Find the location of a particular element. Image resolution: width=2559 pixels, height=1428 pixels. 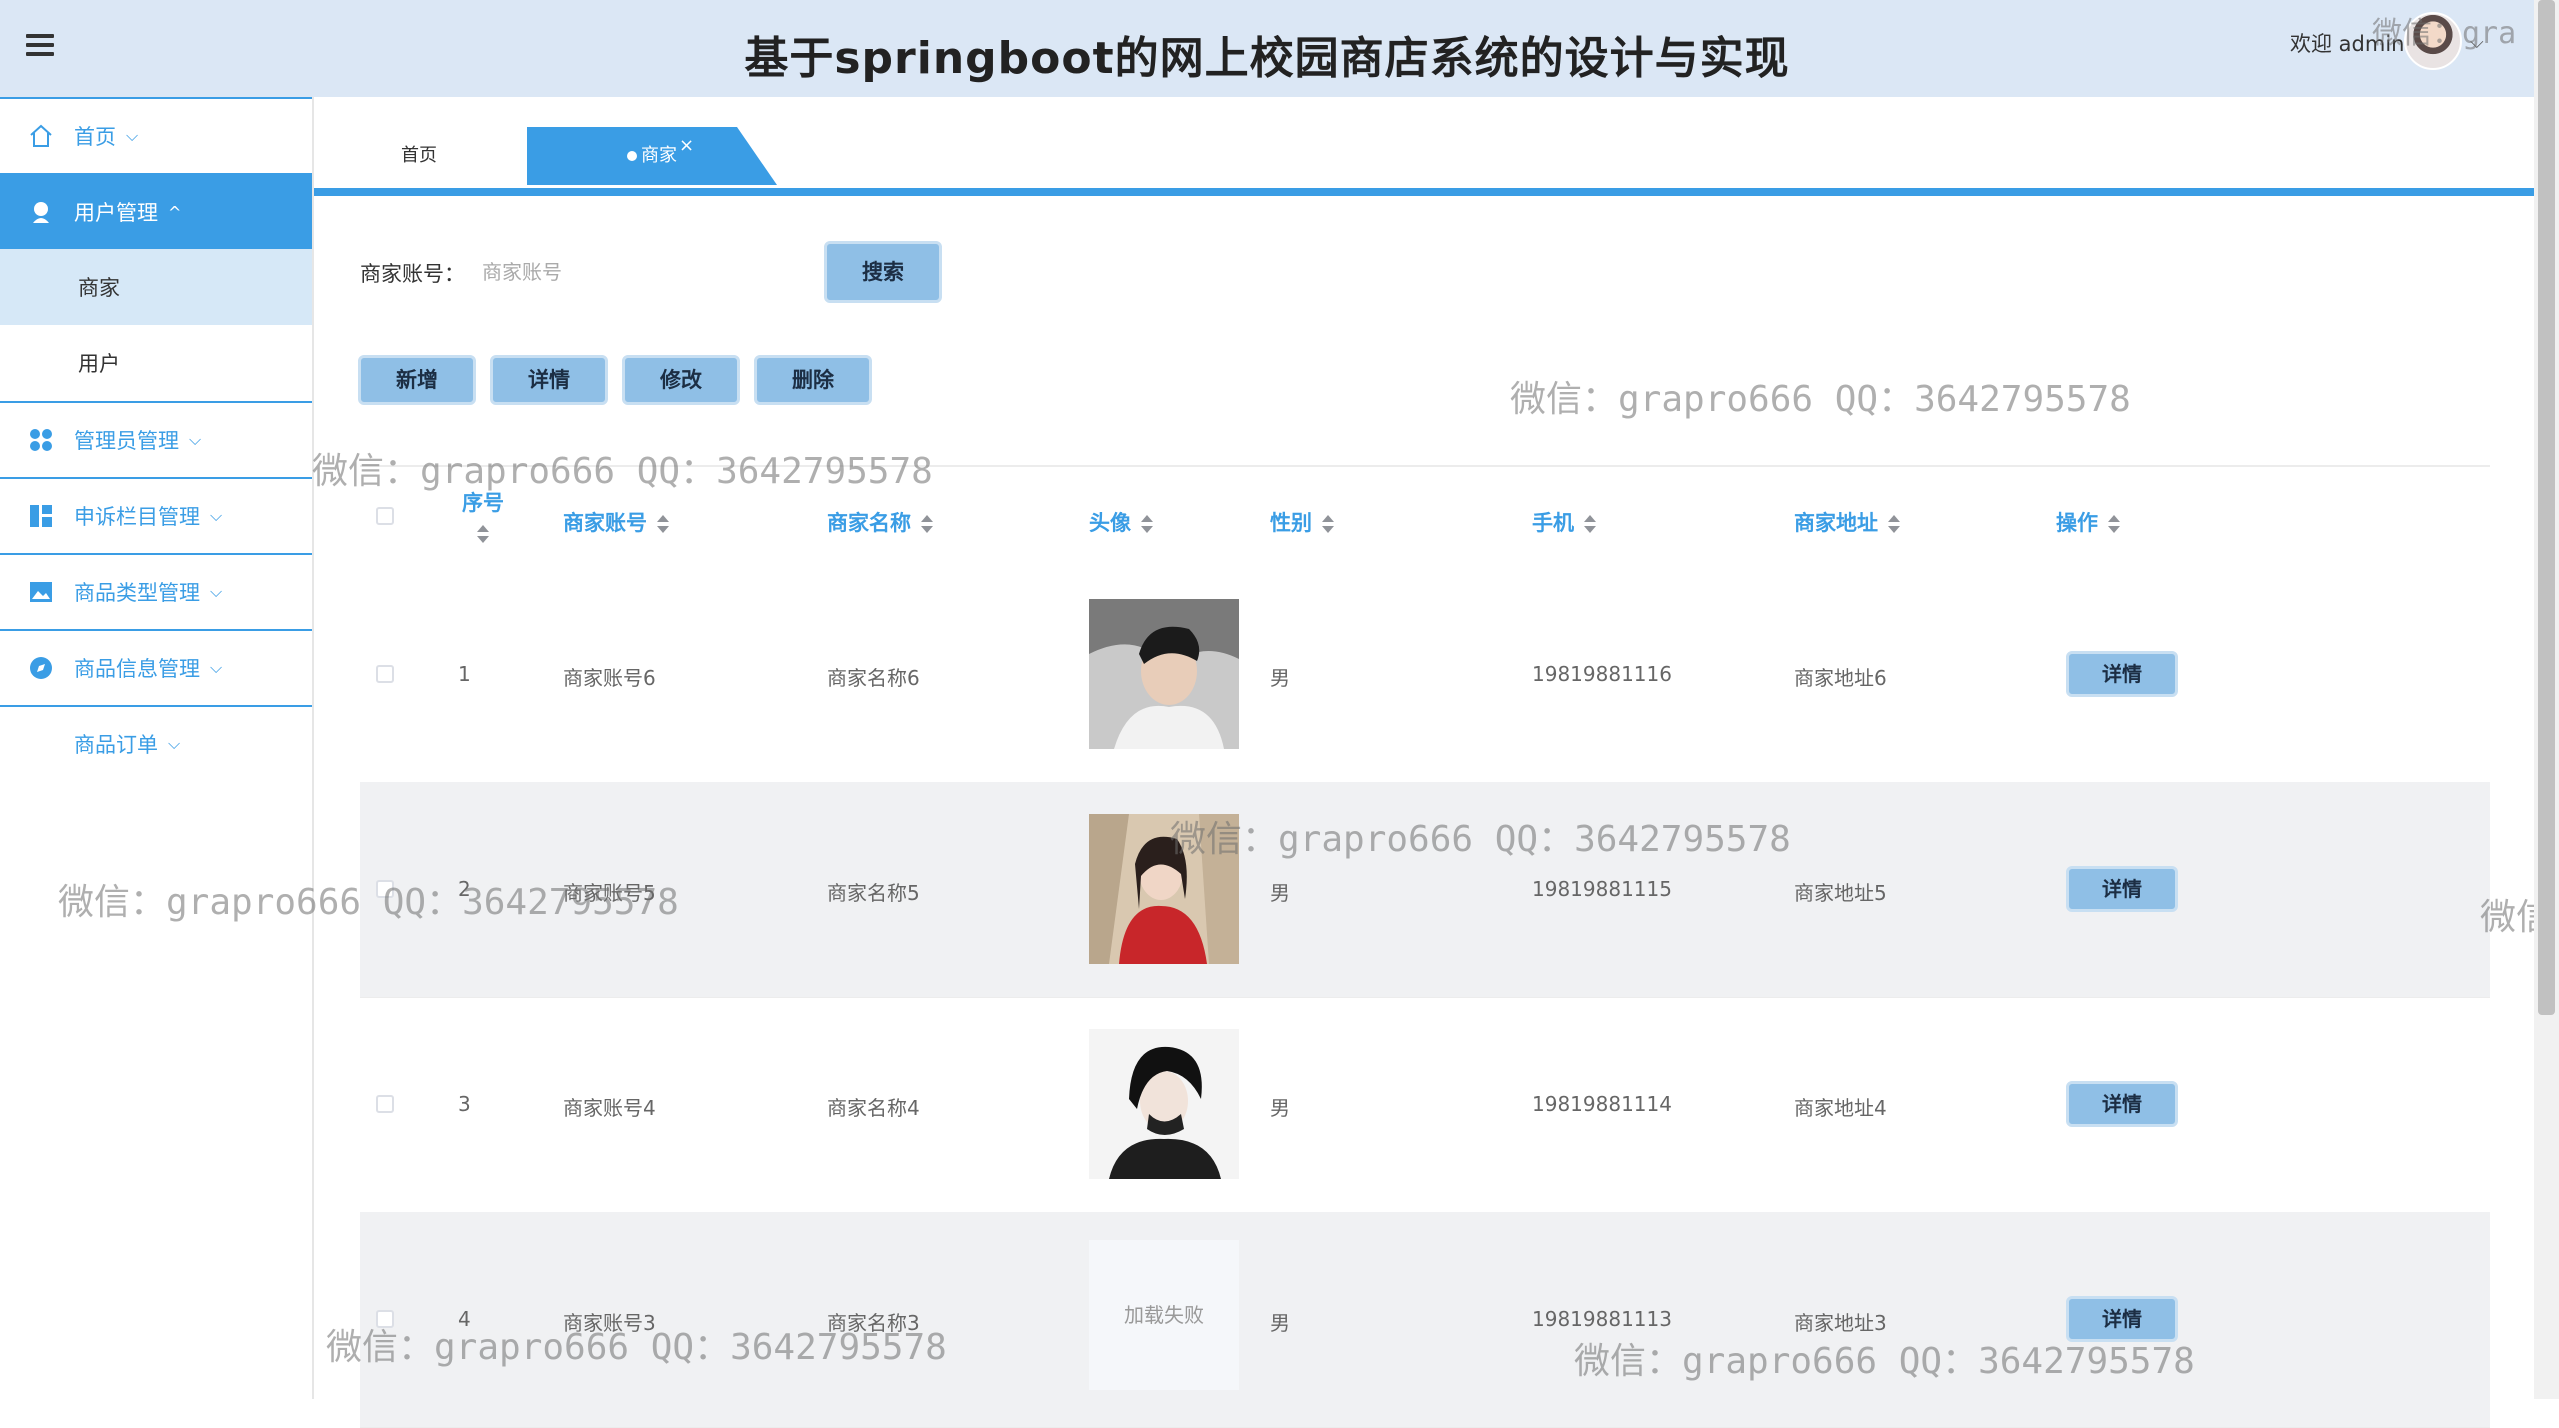

add-button: 新增 is located at coordinates (417, 380).